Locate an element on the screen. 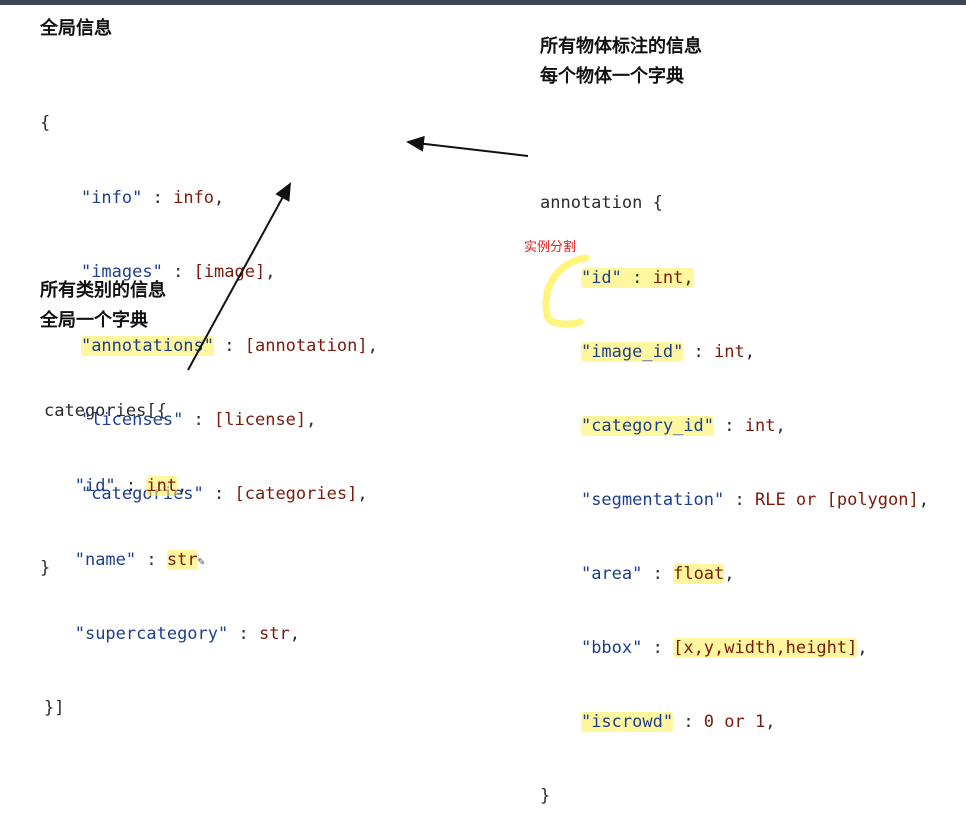 This screenshot has width=966, height=834. categories-close: }] is located at coordinates (54, 707).